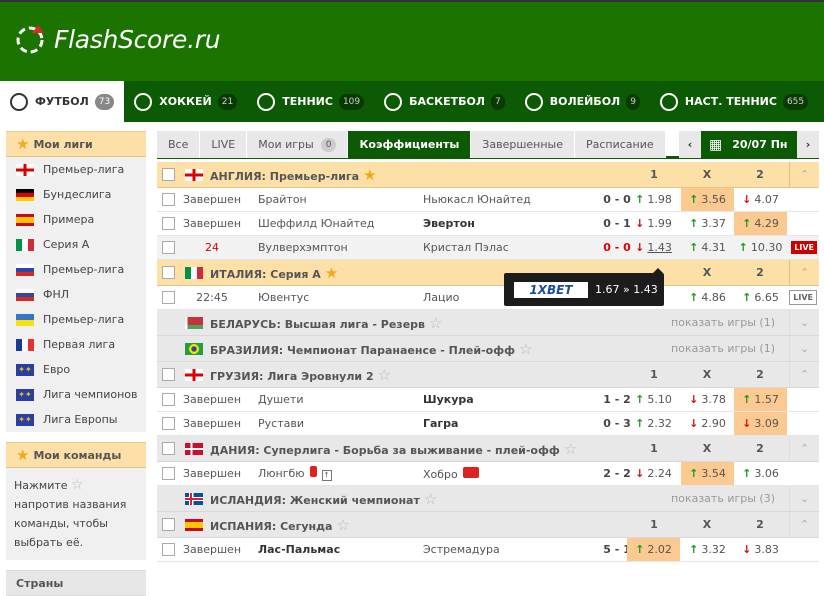 The height and width of the screenshot is (596, 824). What do you see at coordinates (734, 101) in the screenshot?
I see `sport-tab-5: НАСТ. ТЕННИС 655` at bounding box center [734, 101].